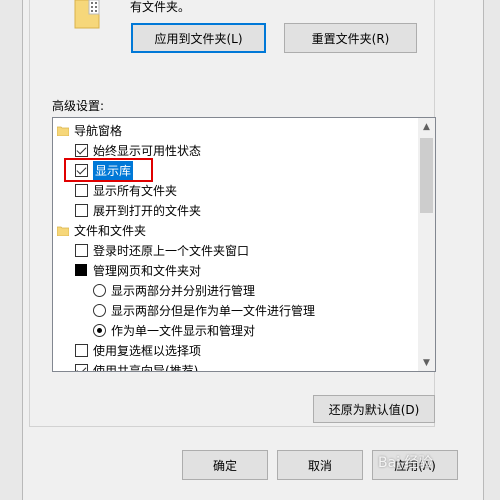 The width and height of the screenshot is (500, 500). I want to click on tree-item-use-sharing-wizard: 使用共享向导(推荐), so click(137, 366).